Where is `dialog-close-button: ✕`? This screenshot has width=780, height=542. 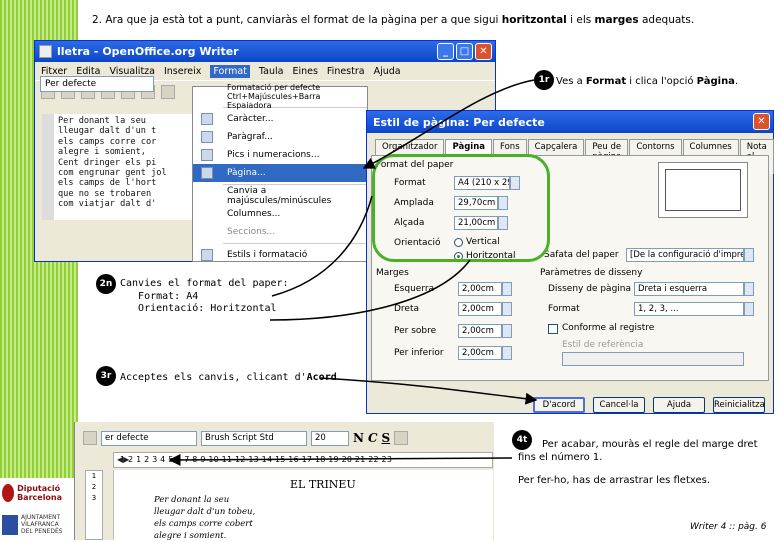
dialog-close-button: ✕ is located at coordinates (761, 121).